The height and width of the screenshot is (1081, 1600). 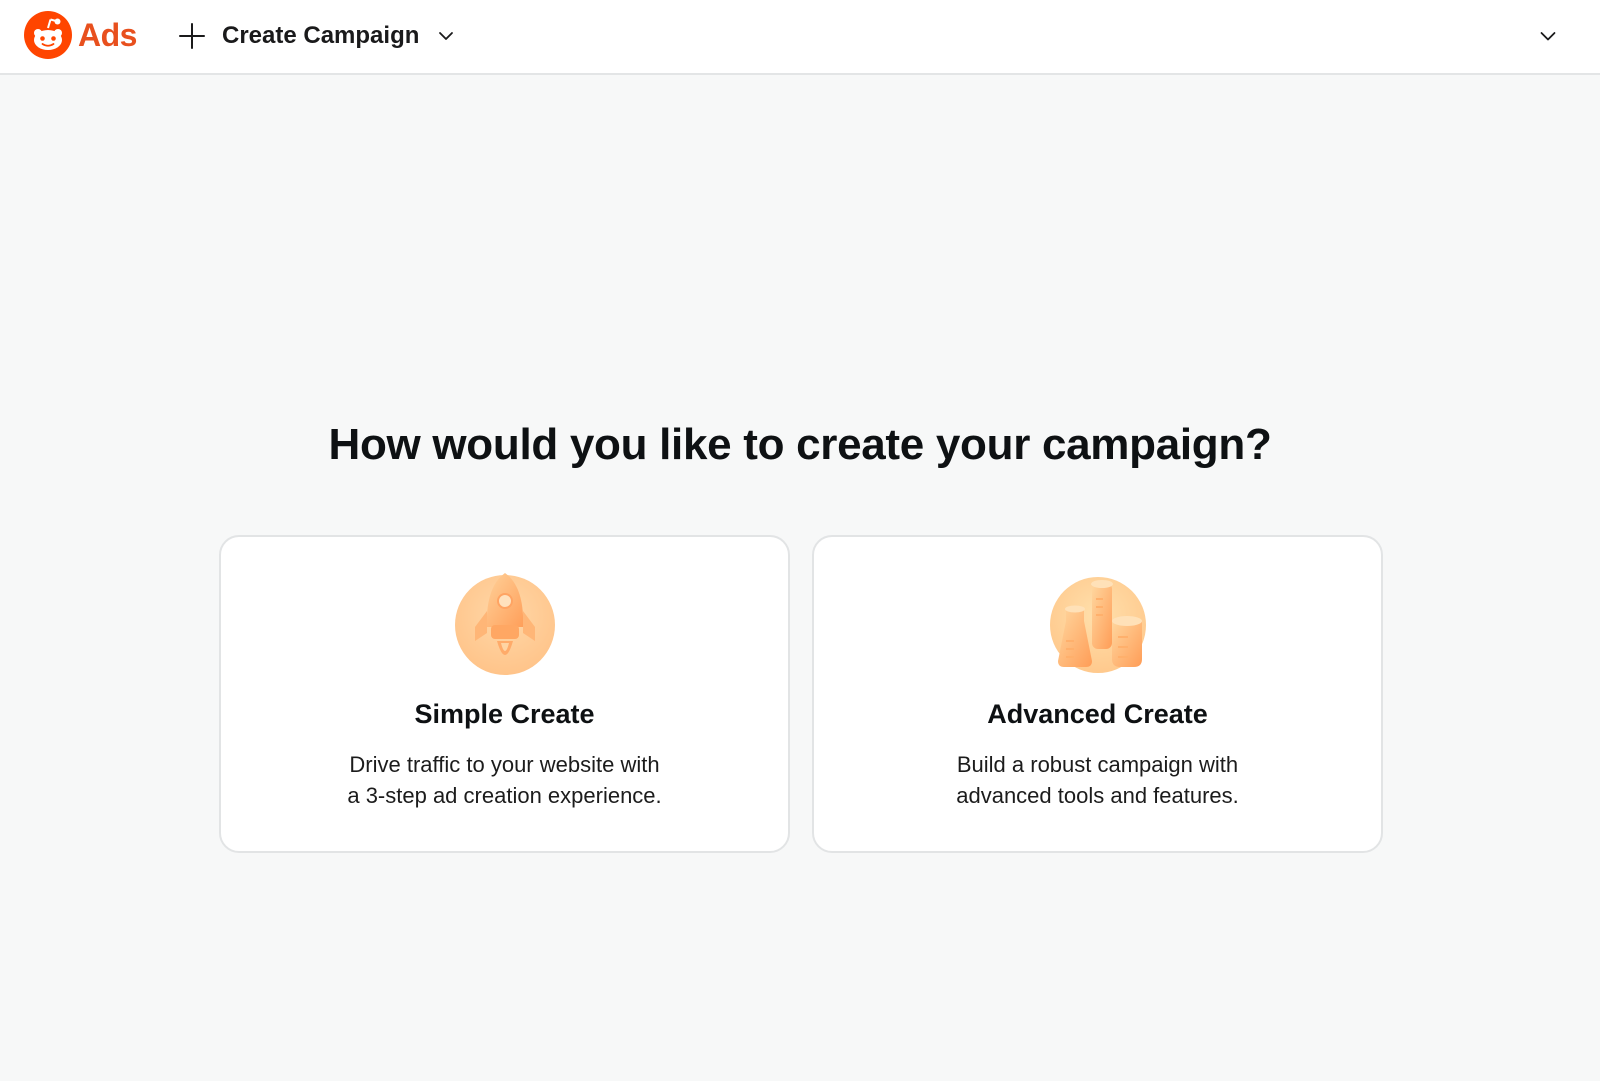 I want to click on advanced-create-description-line: Build a robust campaign with, so click(x=1097, y=764).